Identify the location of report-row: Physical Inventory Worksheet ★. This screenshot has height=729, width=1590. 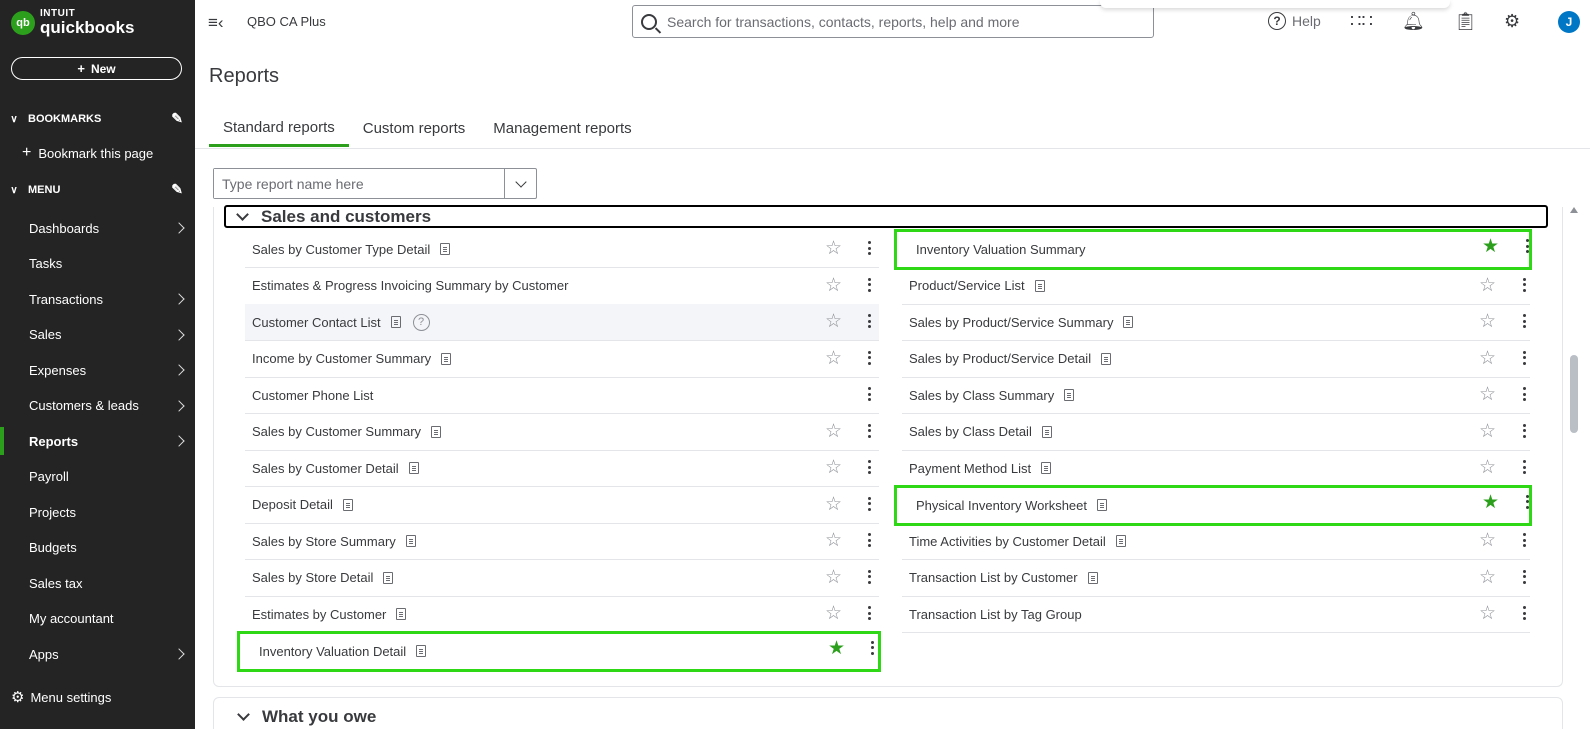
(1213, 505).